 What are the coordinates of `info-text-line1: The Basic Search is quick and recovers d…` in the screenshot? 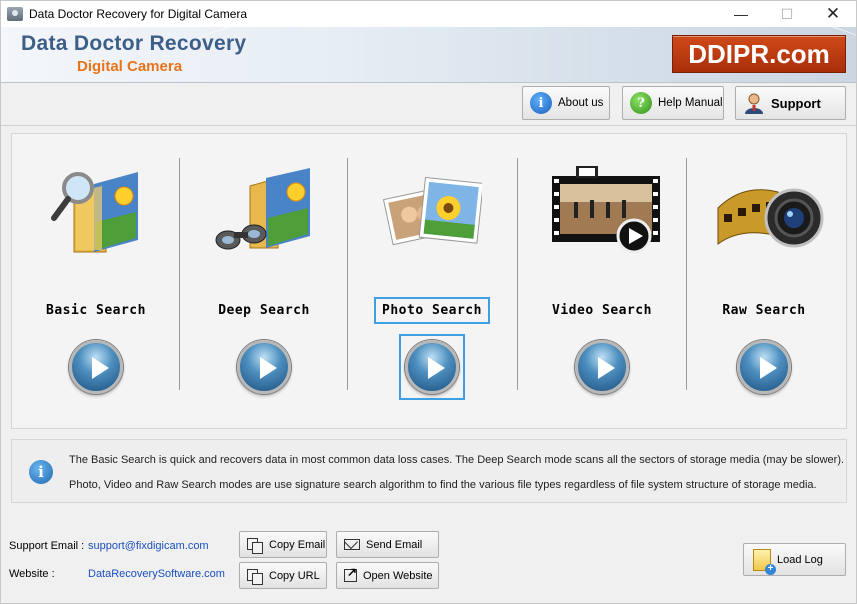 It's located at (457, 460).